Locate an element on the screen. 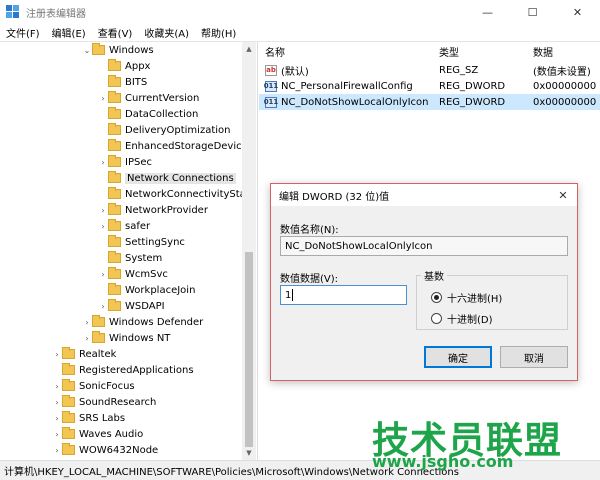  minimize-button: — is located at coordinates (487, 12).